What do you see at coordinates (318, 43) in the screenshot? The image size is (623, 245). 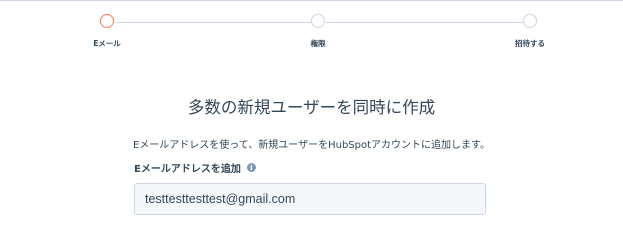 I see `step-label-permissions: 権限` at bounding box center [318, 43].